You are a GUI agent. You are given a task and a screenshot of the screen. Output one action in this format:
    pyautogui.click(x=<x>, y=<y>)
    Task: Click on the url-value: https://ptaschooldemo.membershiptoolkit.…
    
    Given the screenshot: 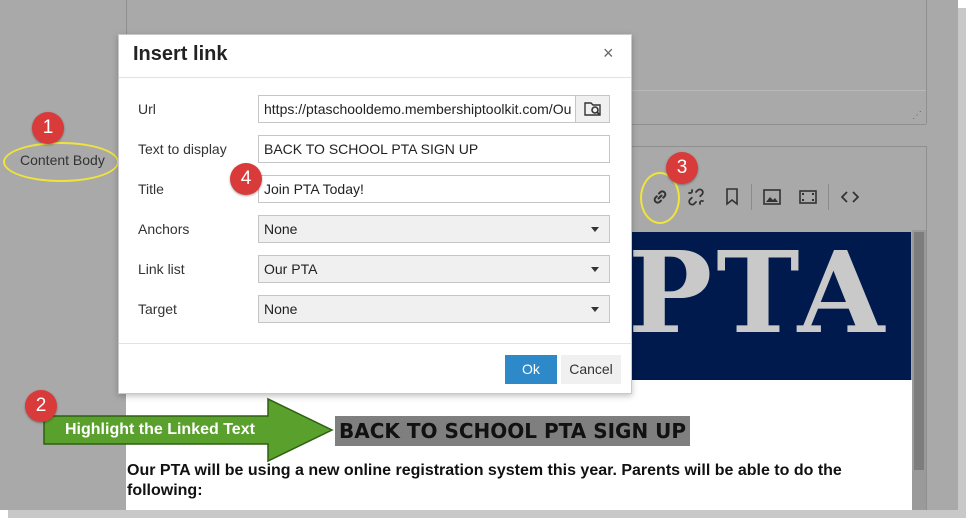 What is the action you would take?
    pyautogui.click(x=418, y=109)
    